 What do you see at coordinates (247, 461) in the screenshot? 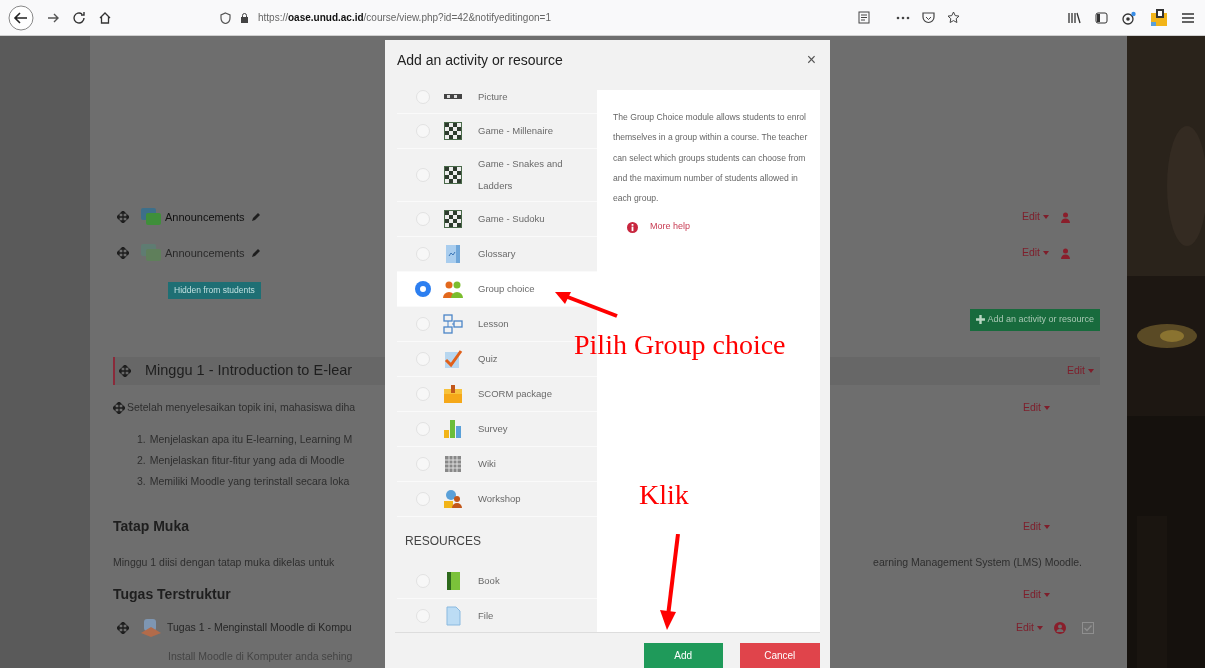
I see `list-item-text: Menjelaskan fitur-fitur yang ada di Moodle` at bounding box center [247, 461].